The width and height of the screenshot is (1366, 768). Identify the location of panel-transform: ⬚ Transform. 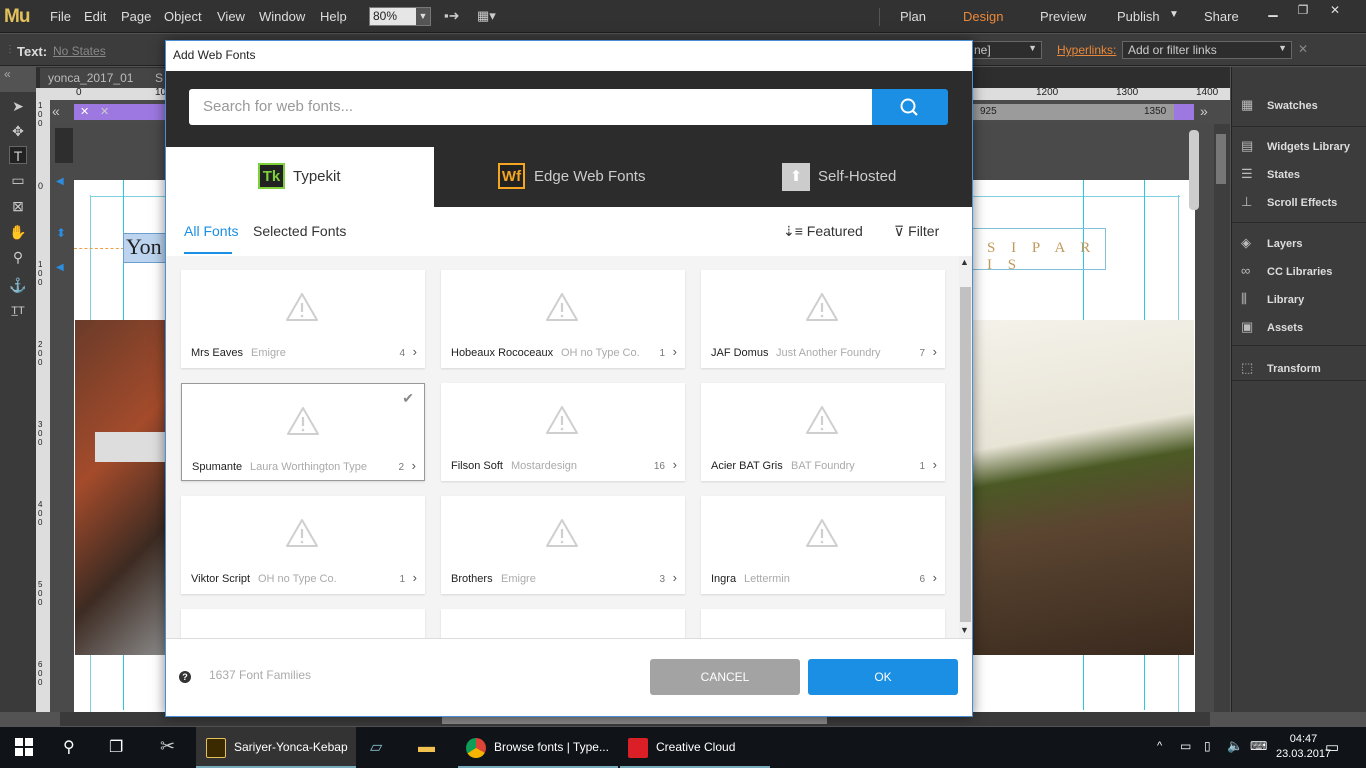
(1281, 368).